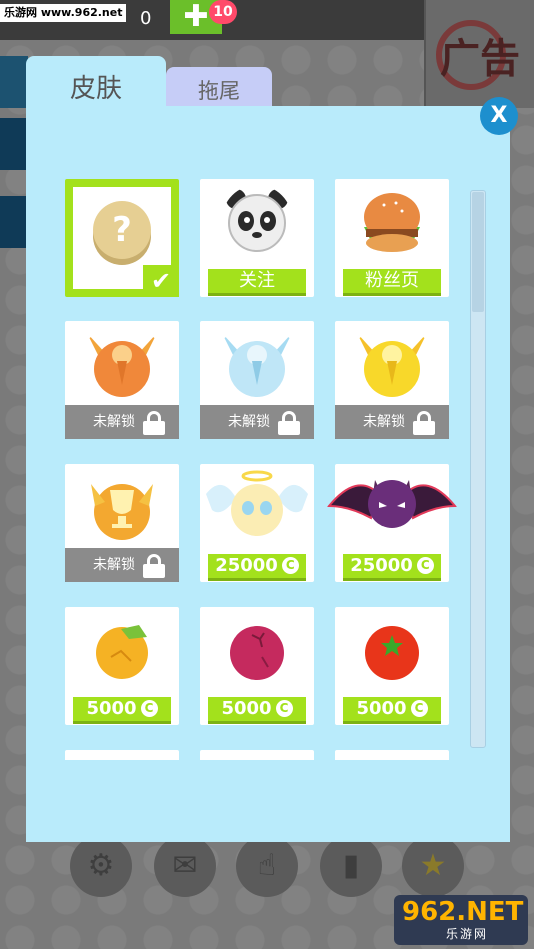 The width and height of the screenshot is (534, 949). I want to click on mystery-icon: ?, so click(122, 230).